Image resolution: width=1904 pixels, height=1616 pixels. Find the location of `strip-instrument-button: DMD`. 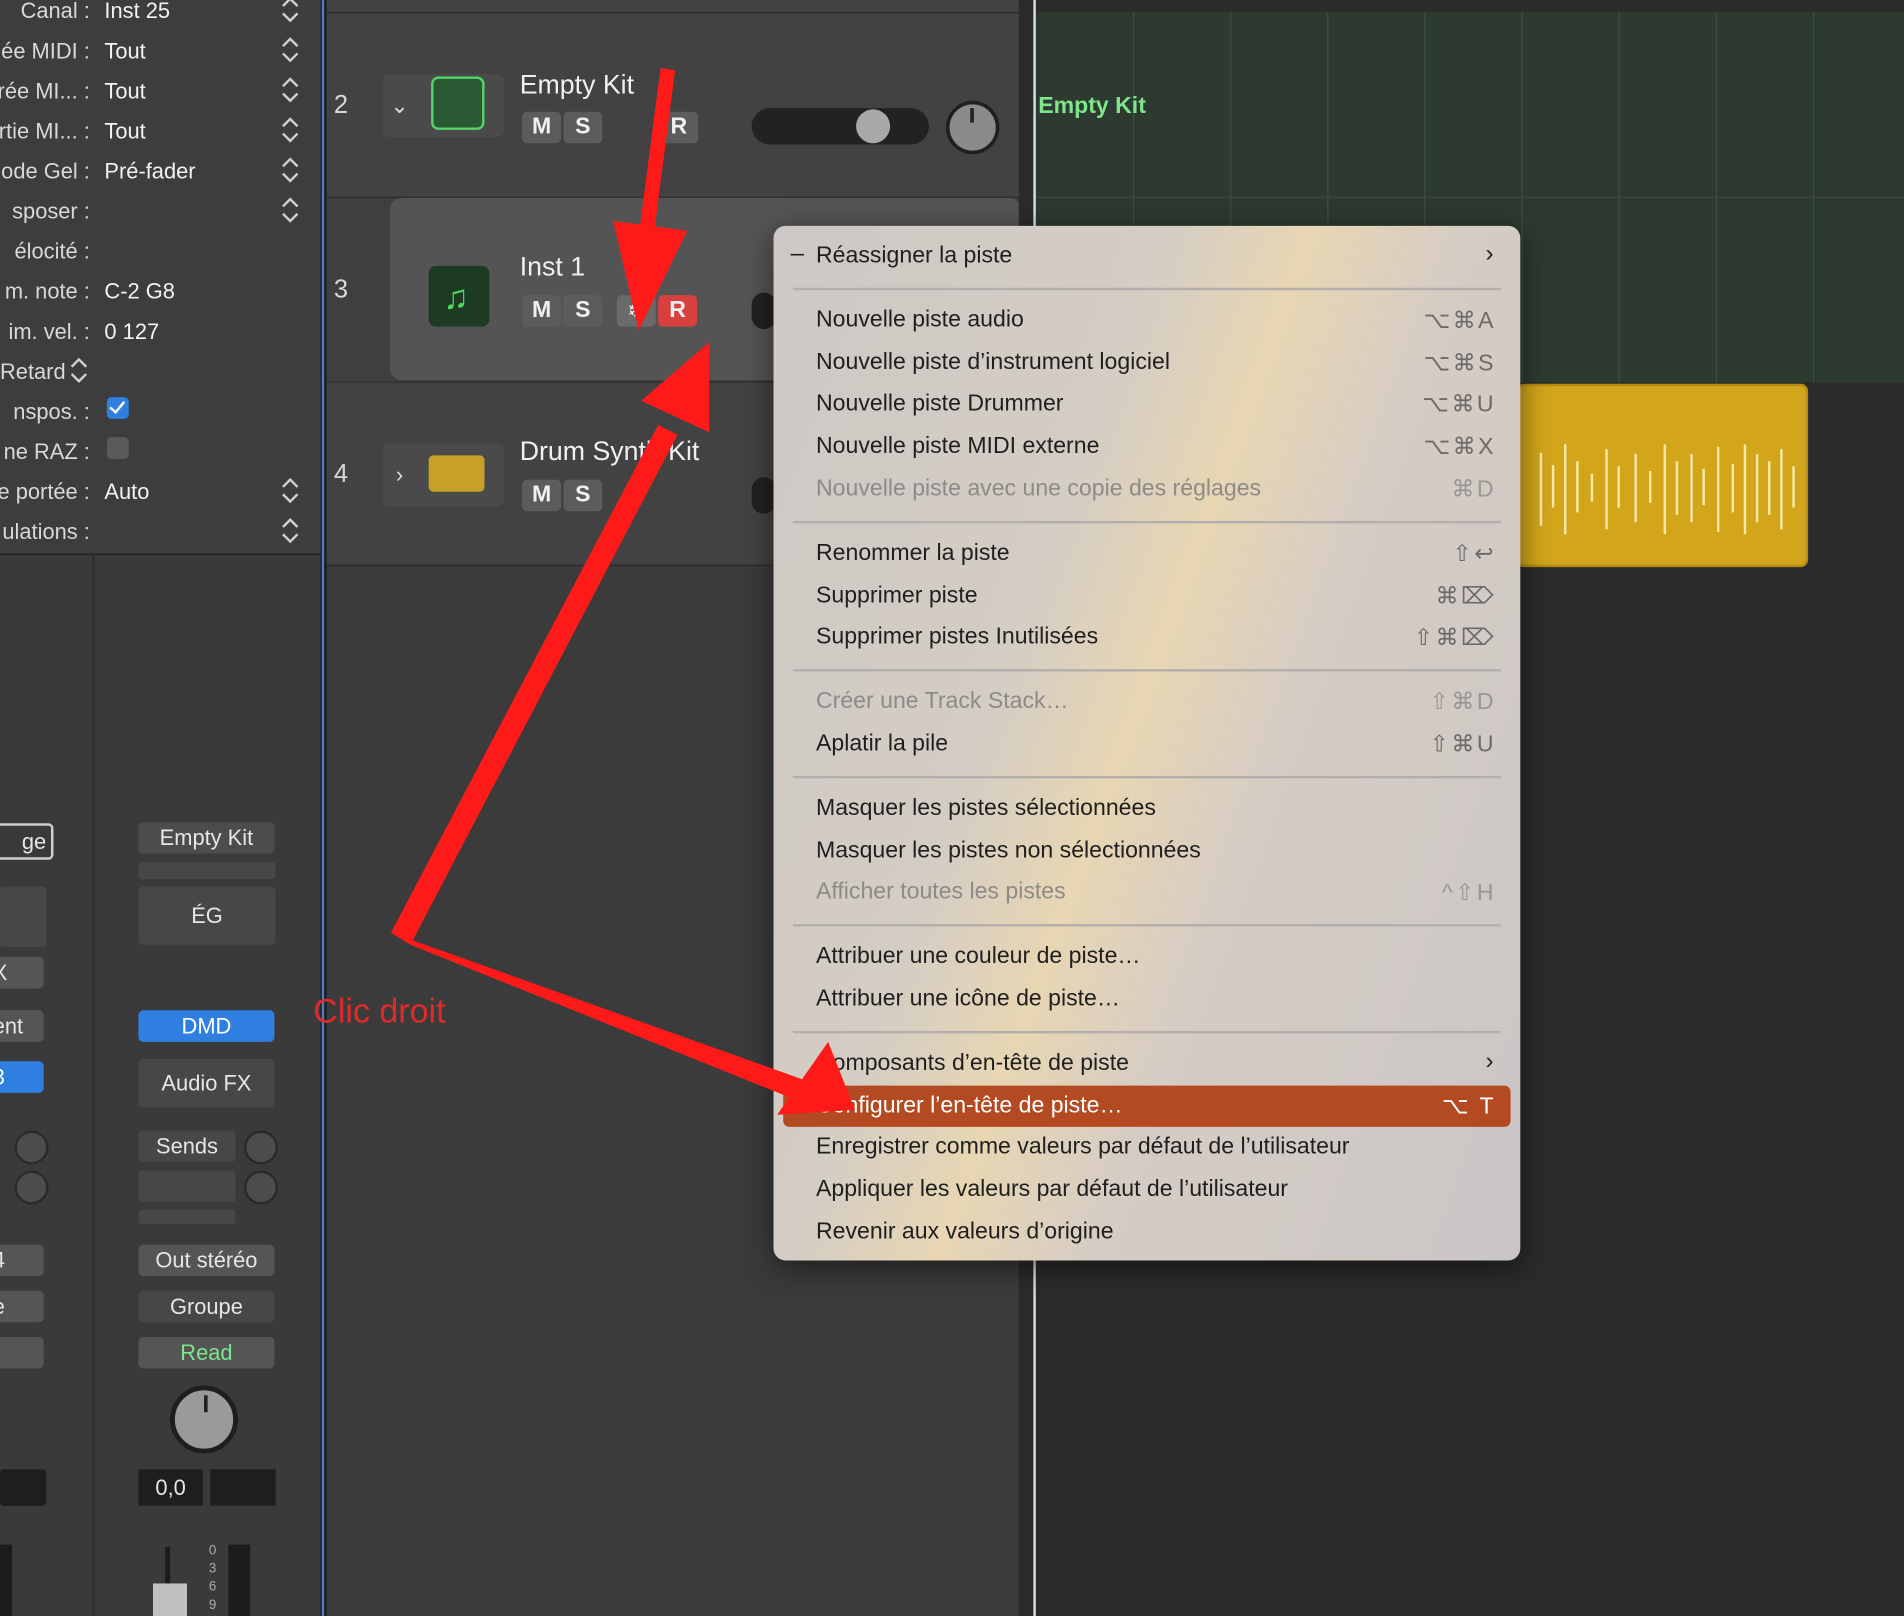

strip-instrument-button: DMD is located at coordinates (206, 1026).